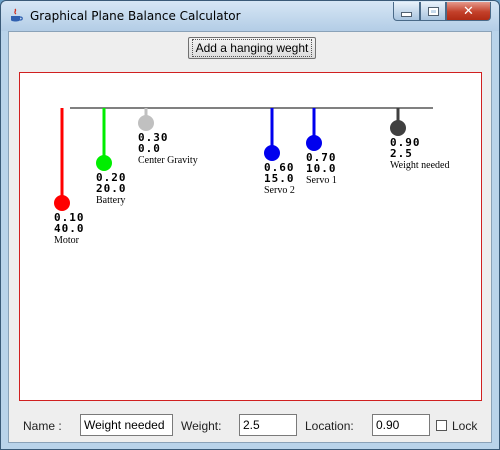 This screenshot has height=450, width=500. I want to click on maximize-button, so click(433, 11).